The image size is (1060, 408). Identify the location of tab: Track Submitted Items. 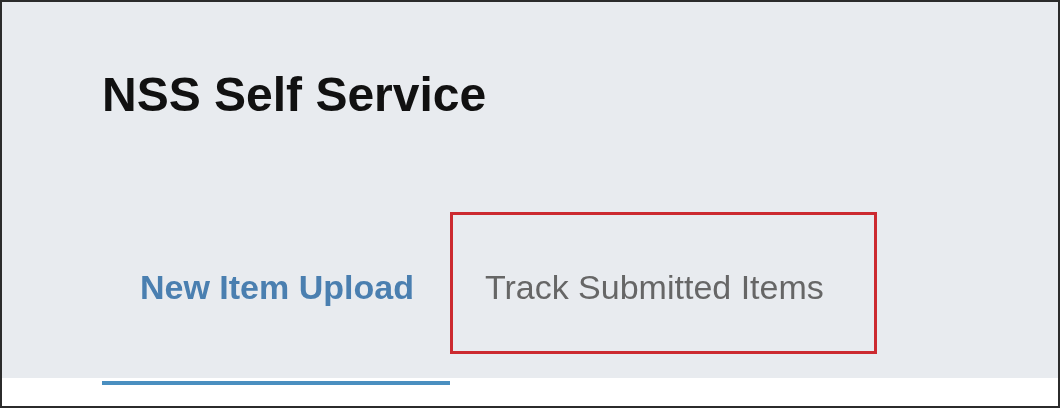
(663, 282).